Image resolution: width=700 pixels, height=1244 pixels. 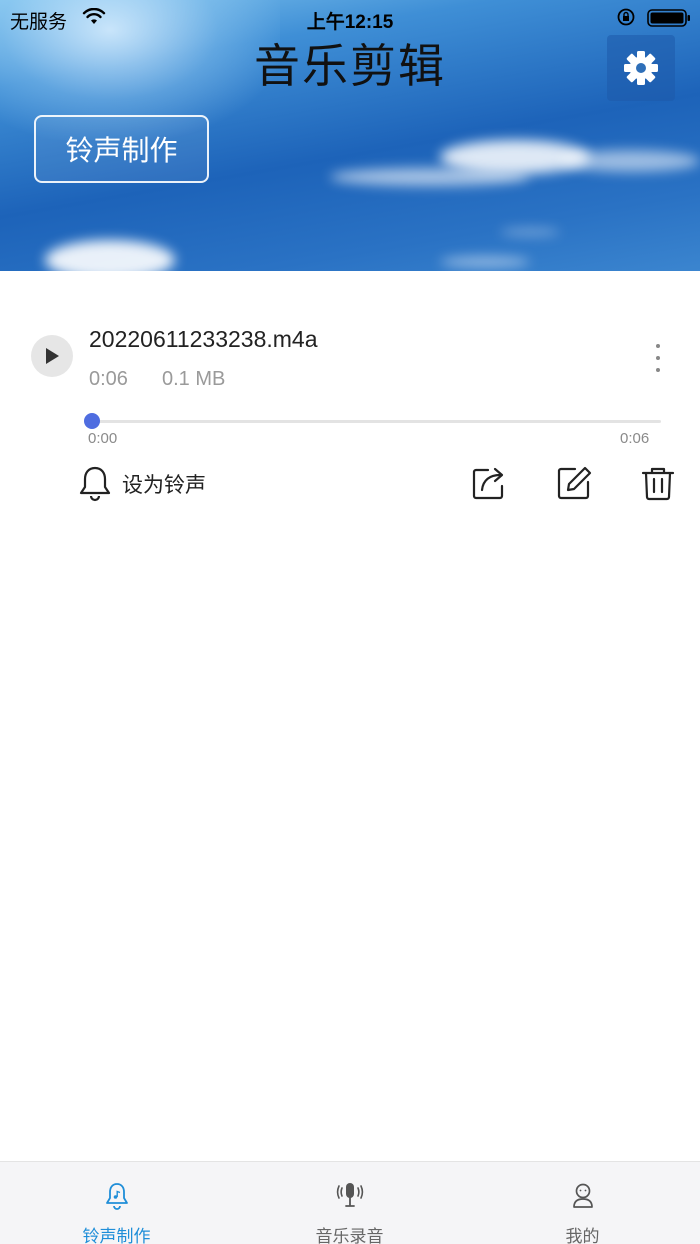 I want to click on share-button, so click(x=489, y=483).